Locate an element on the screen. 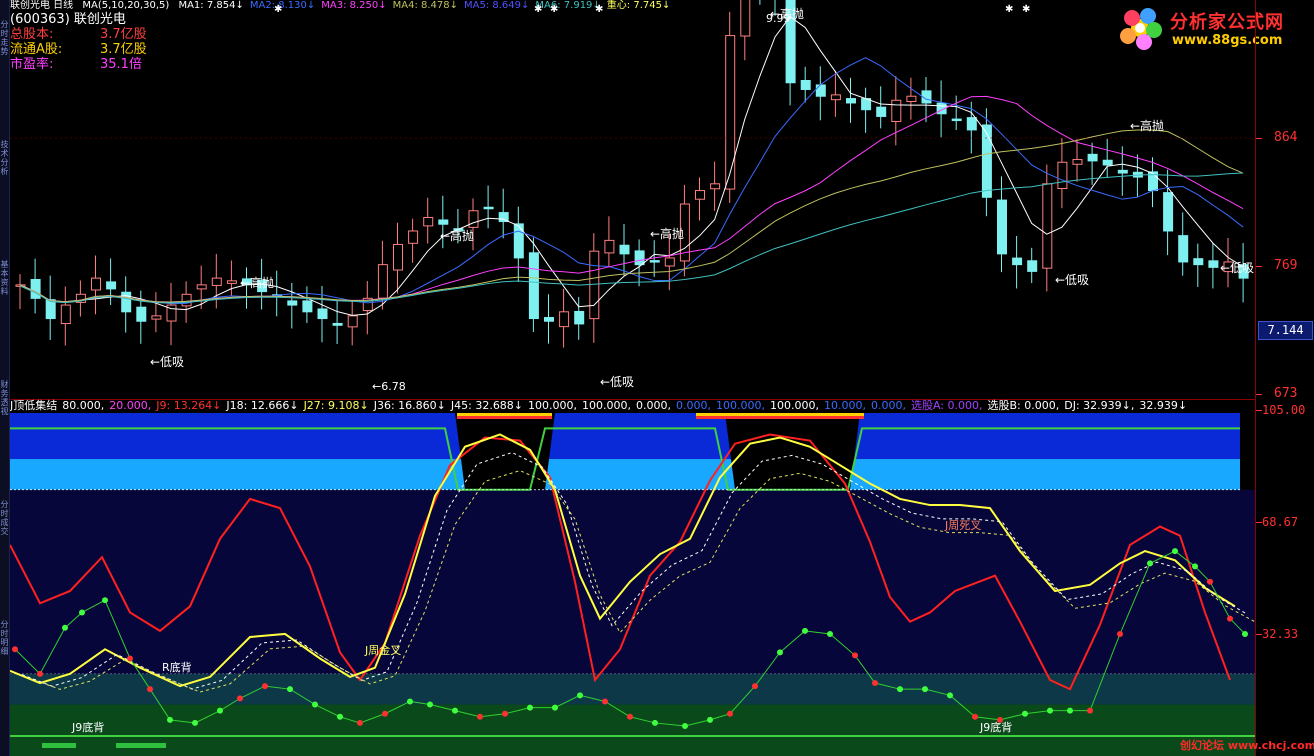 The image size is (1314, 756). sidebar-tab: 分 时 明 细 is located at coordinates (4, 638).